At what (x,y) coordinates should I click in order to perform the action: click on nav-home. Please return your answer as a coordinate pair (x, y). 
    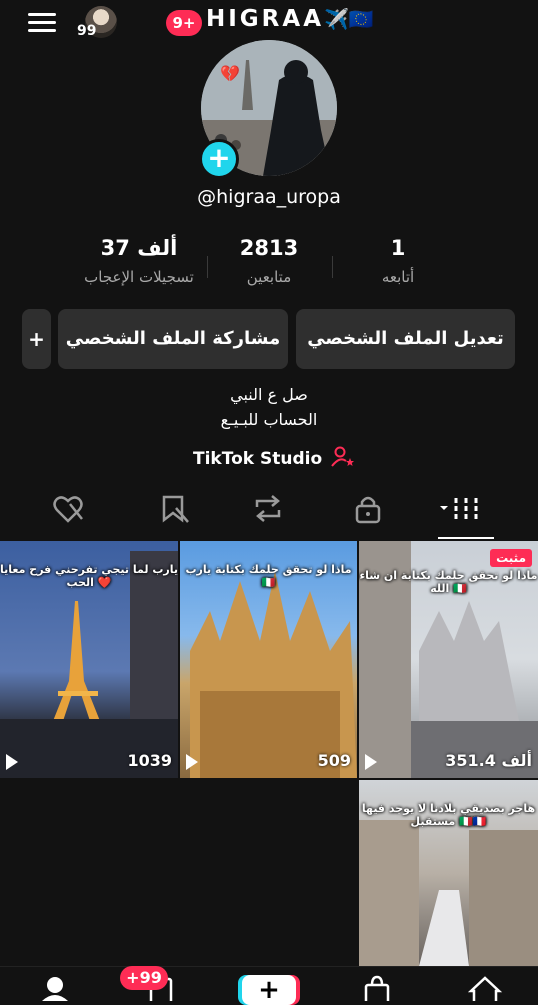
    Looking at the image, I should click on (485, 990).